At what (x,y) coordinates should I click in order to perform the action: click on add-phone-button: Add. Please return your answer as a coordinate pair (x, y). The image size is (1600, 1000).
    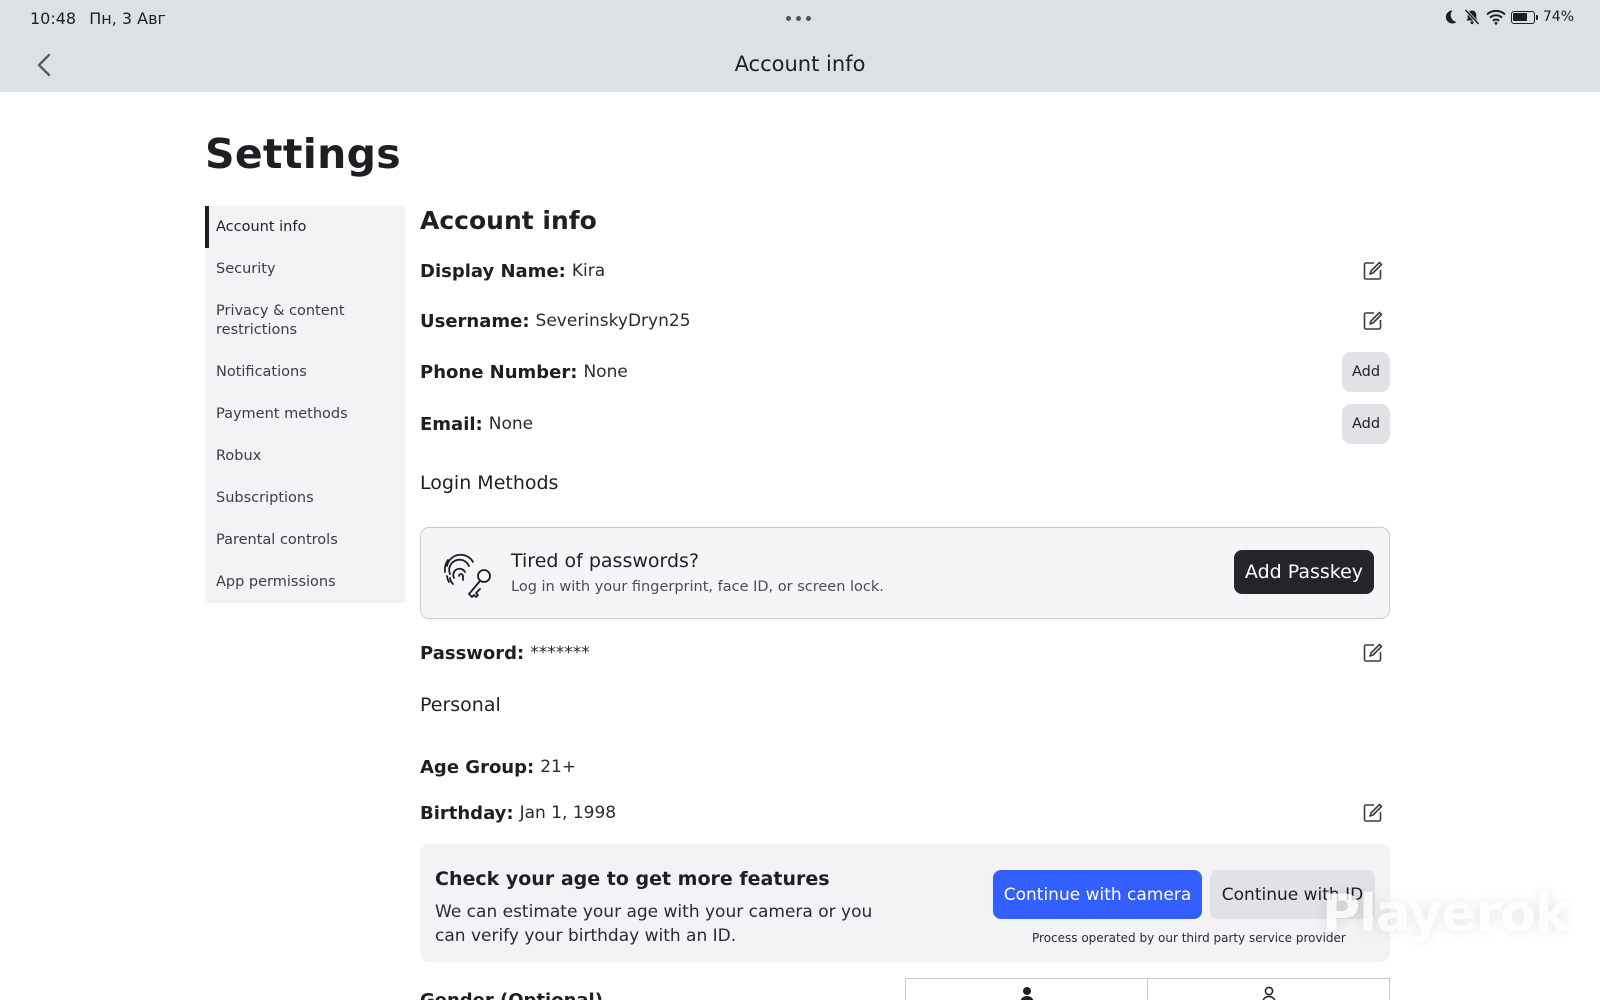
    Looking at the image, I should click on (1366, 372).